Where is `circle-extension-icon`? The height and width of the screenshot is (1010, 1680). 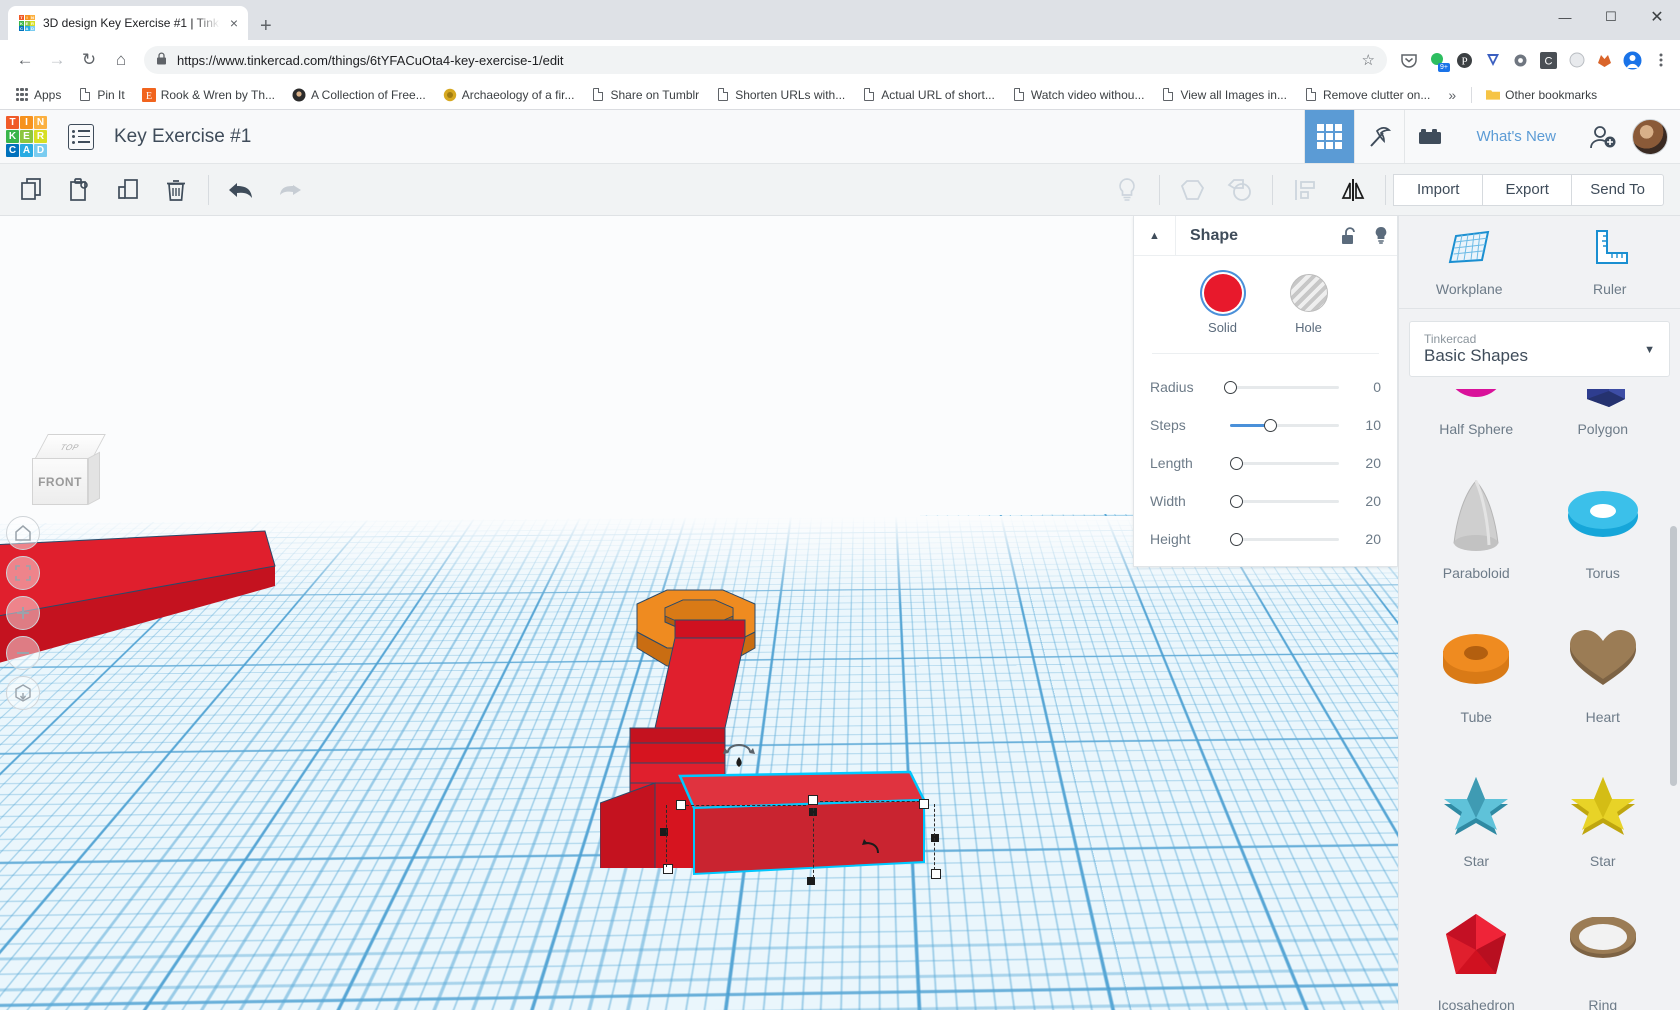
circle-extension-icon is located at coordinates (1576, 60).